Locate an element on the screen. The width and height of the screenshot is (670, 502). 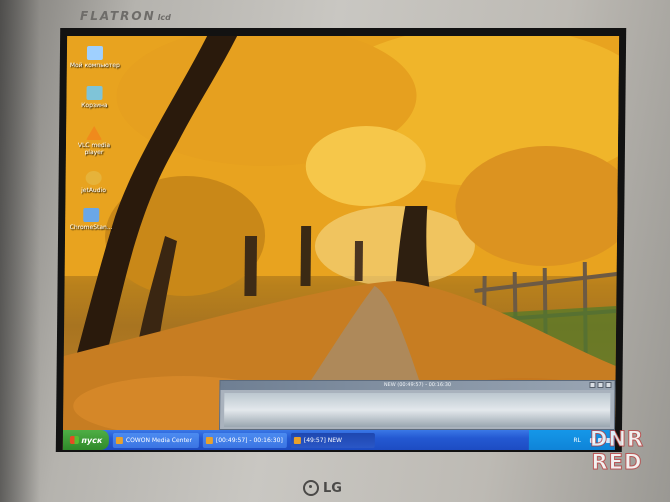
desktop-icon-label: Мой компьютер is located at coordinates (94, 65).